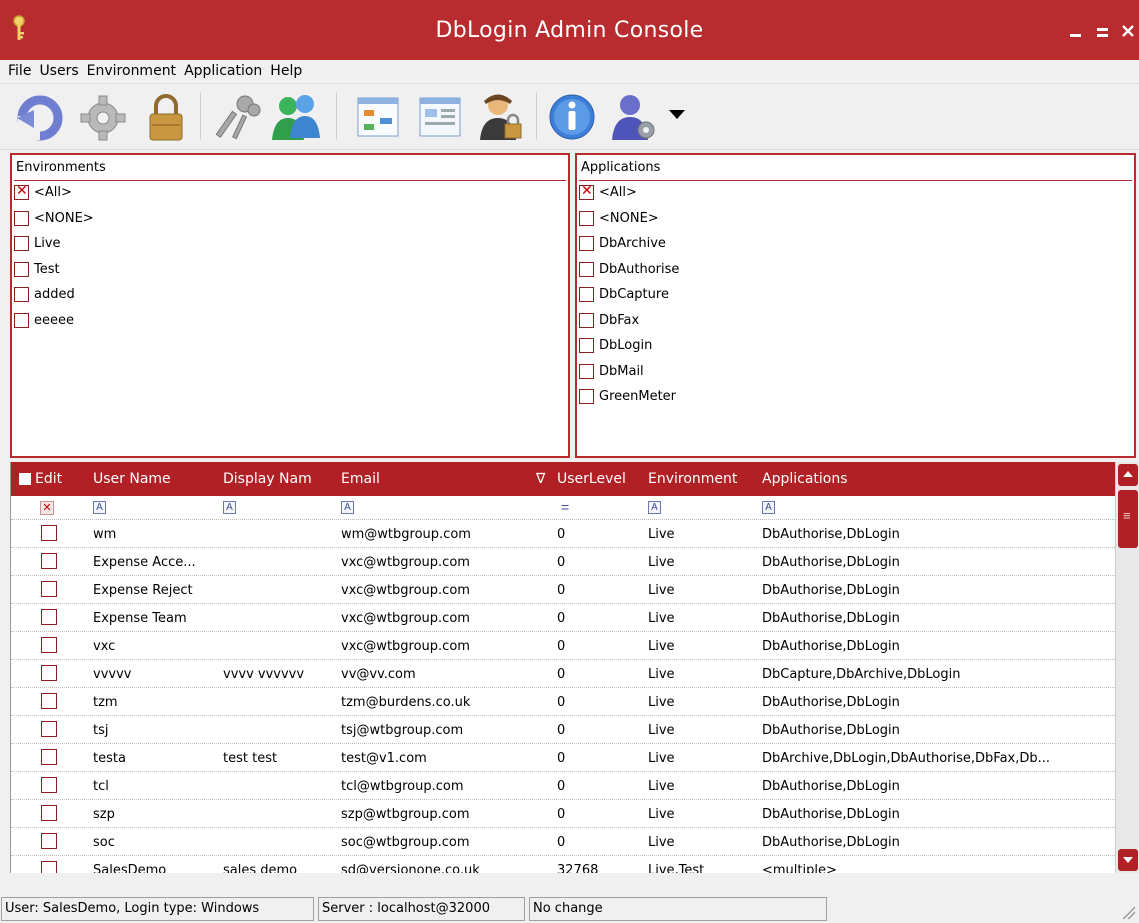 The width and height of the screenshot is (1139, 923). Describe the element at coordinates (654, 507) in the screenshot. I see `filter-environment-icon: A` at that location.